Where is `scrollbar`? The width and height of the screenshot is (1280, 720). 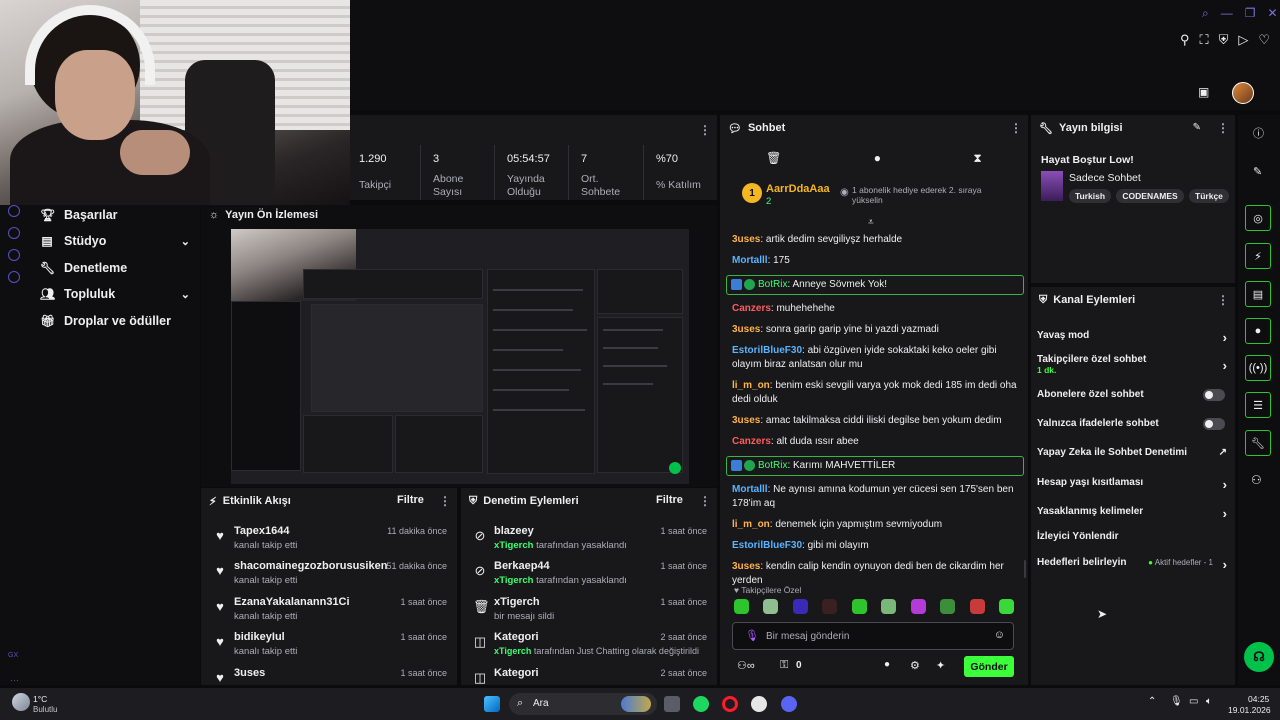 scrollbar is located at coordinates (1025, 569).